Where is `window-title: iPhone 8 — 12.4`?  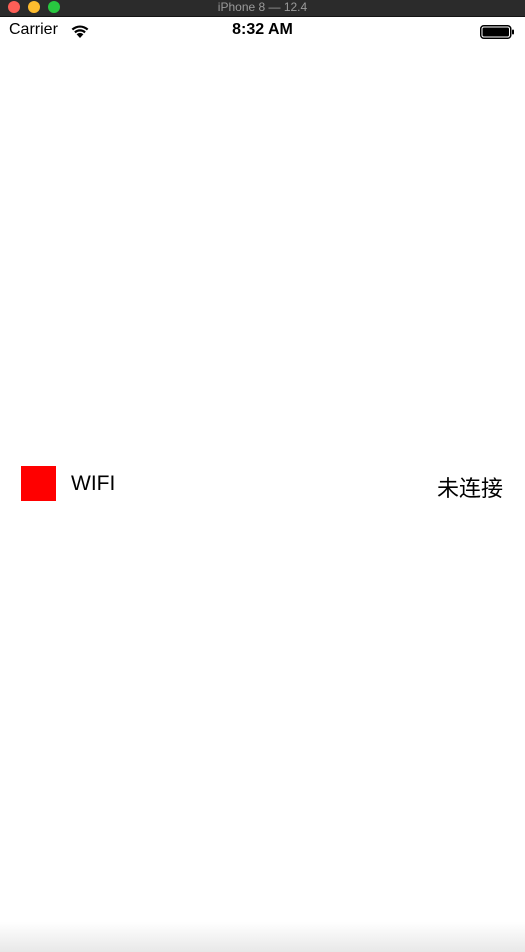
window-title: iPhone 8 — 12.4 is located at coordinates (262, 7).